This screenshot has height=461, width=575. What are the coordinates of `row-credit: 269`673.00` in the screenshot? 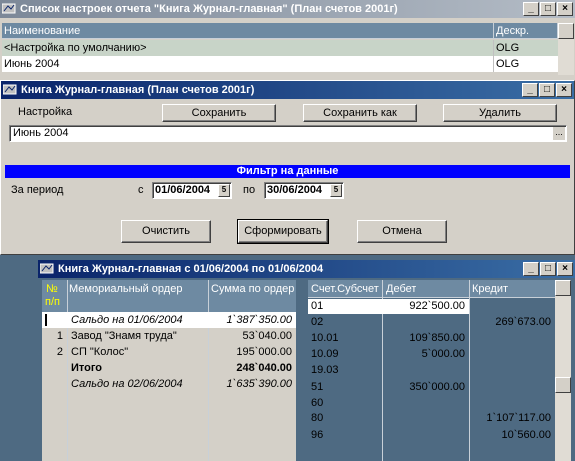 It's located at (523, 322).